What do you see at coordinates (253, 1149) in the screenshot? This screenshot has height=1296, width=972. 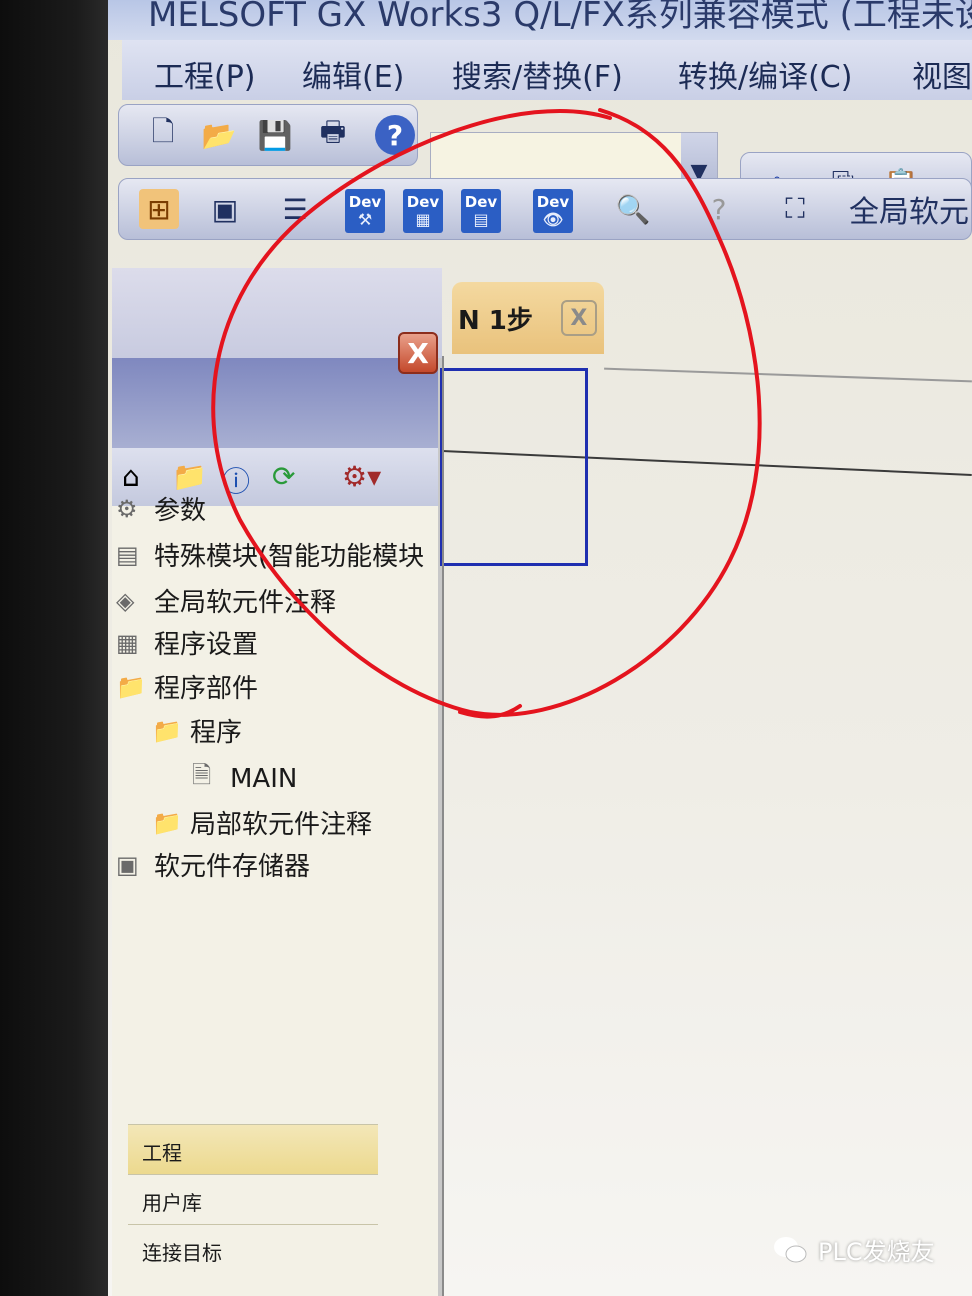 I see `tab-project: 工程` at bounding box center [253, 1149].